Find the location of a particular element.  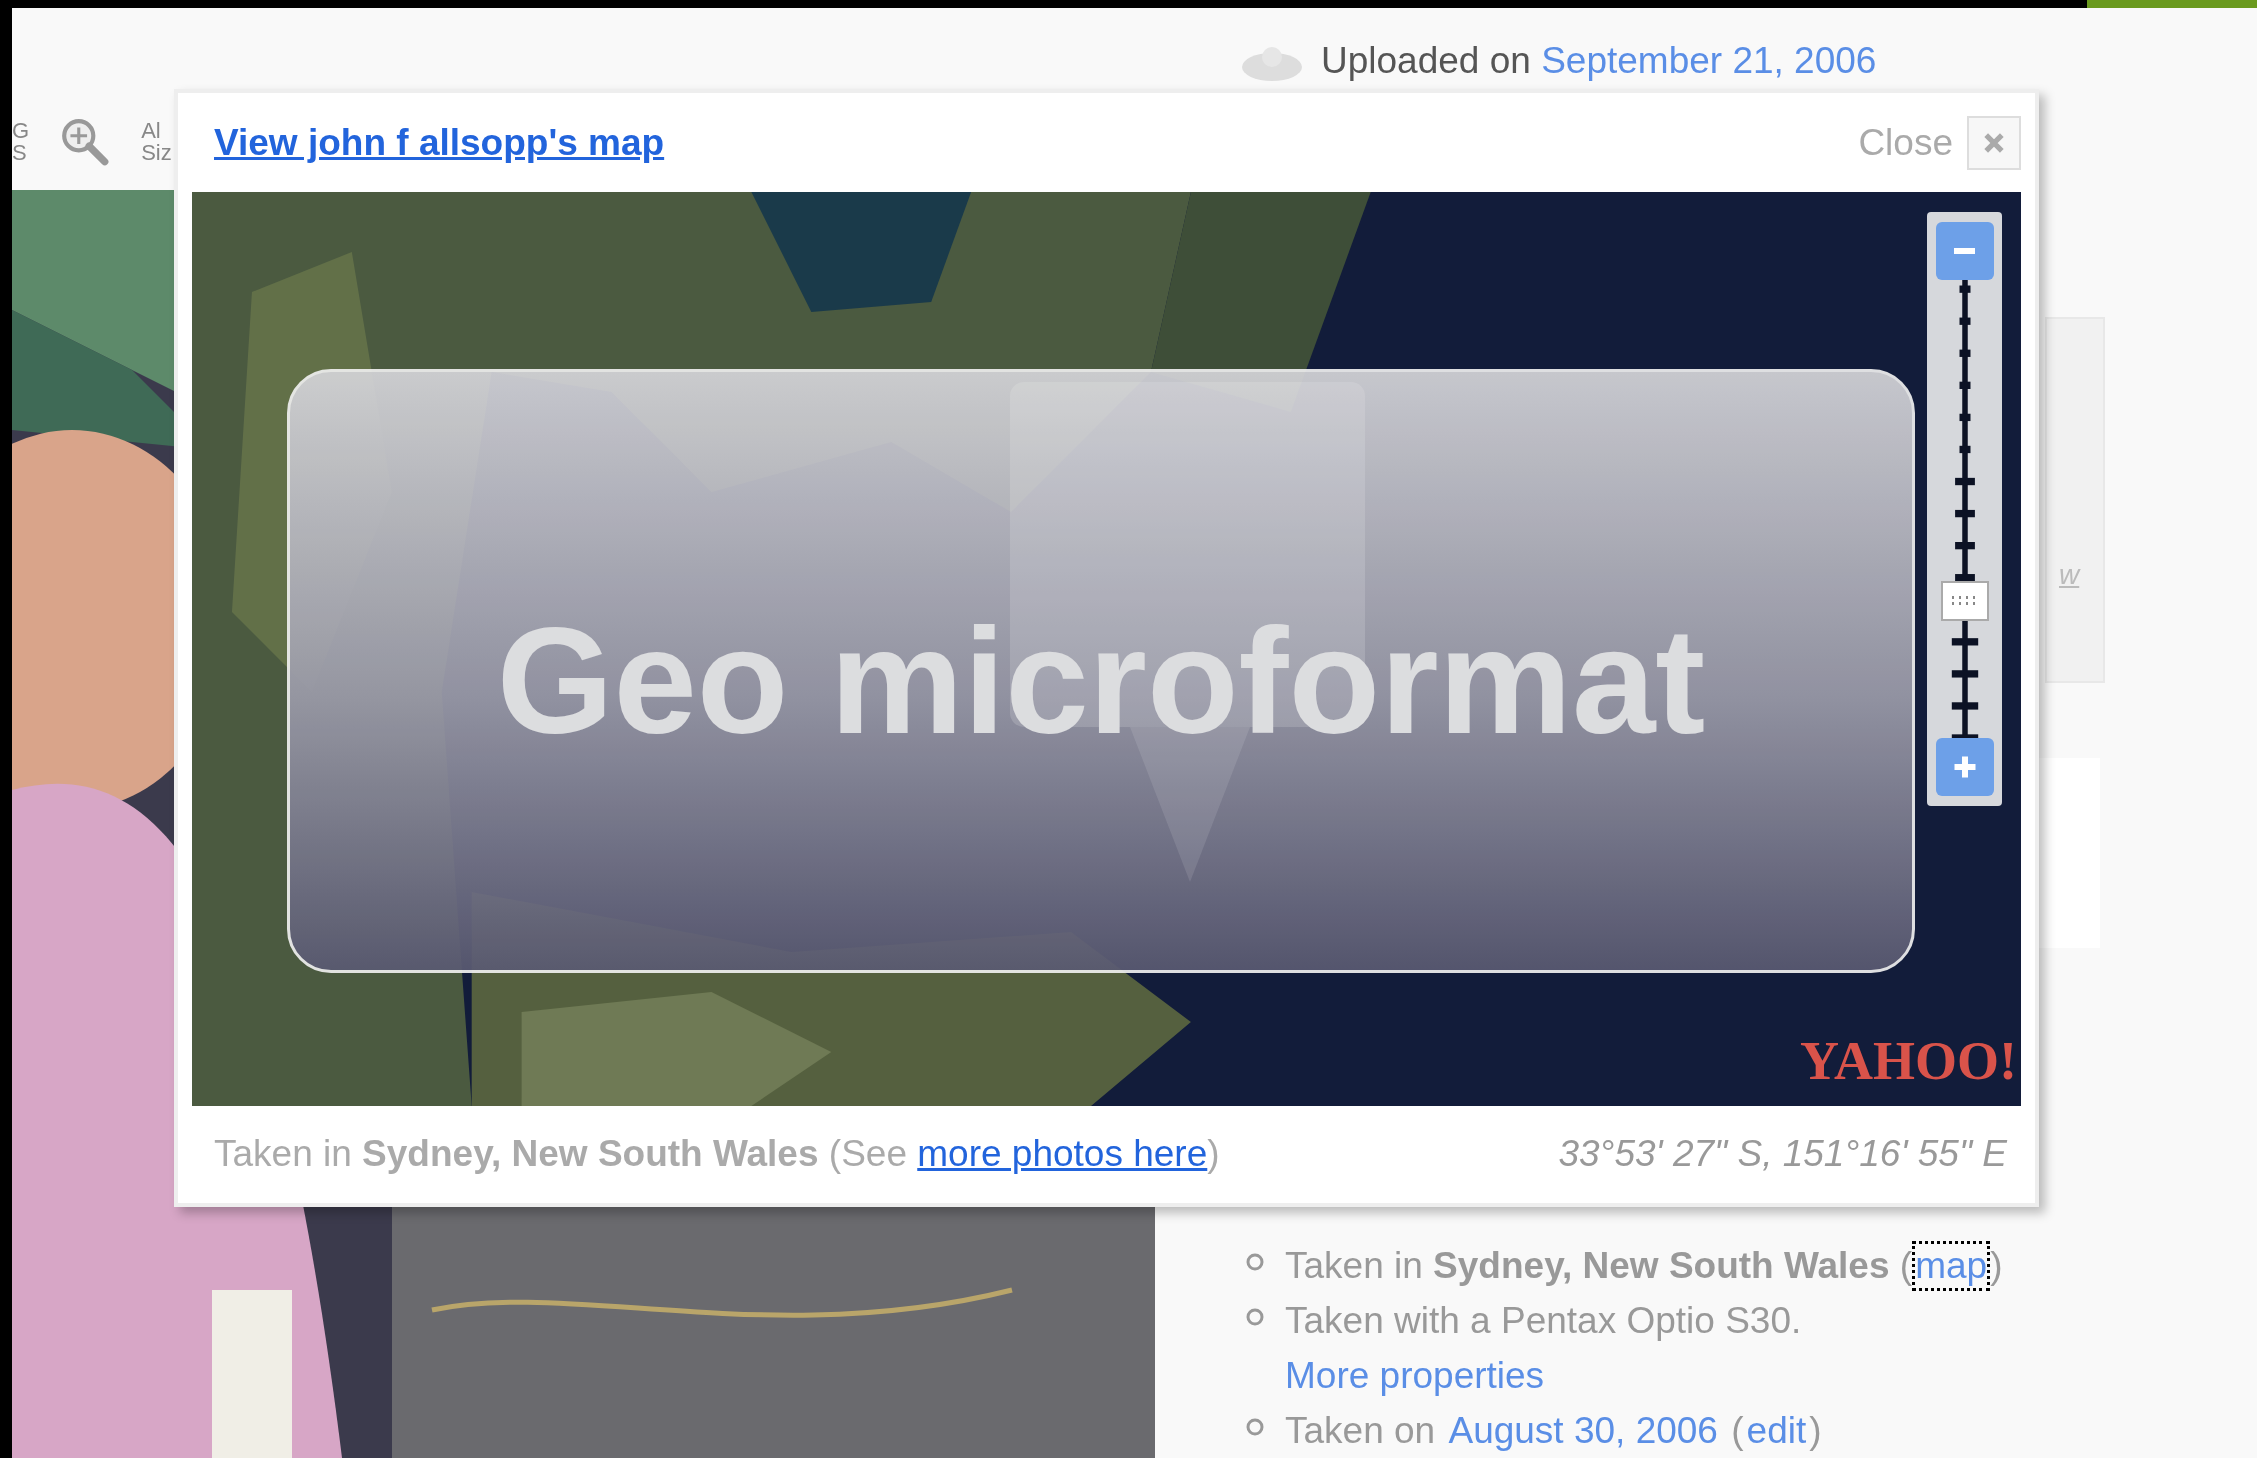

toolbar-label: Al Siz is located at coordinates (156, 142).